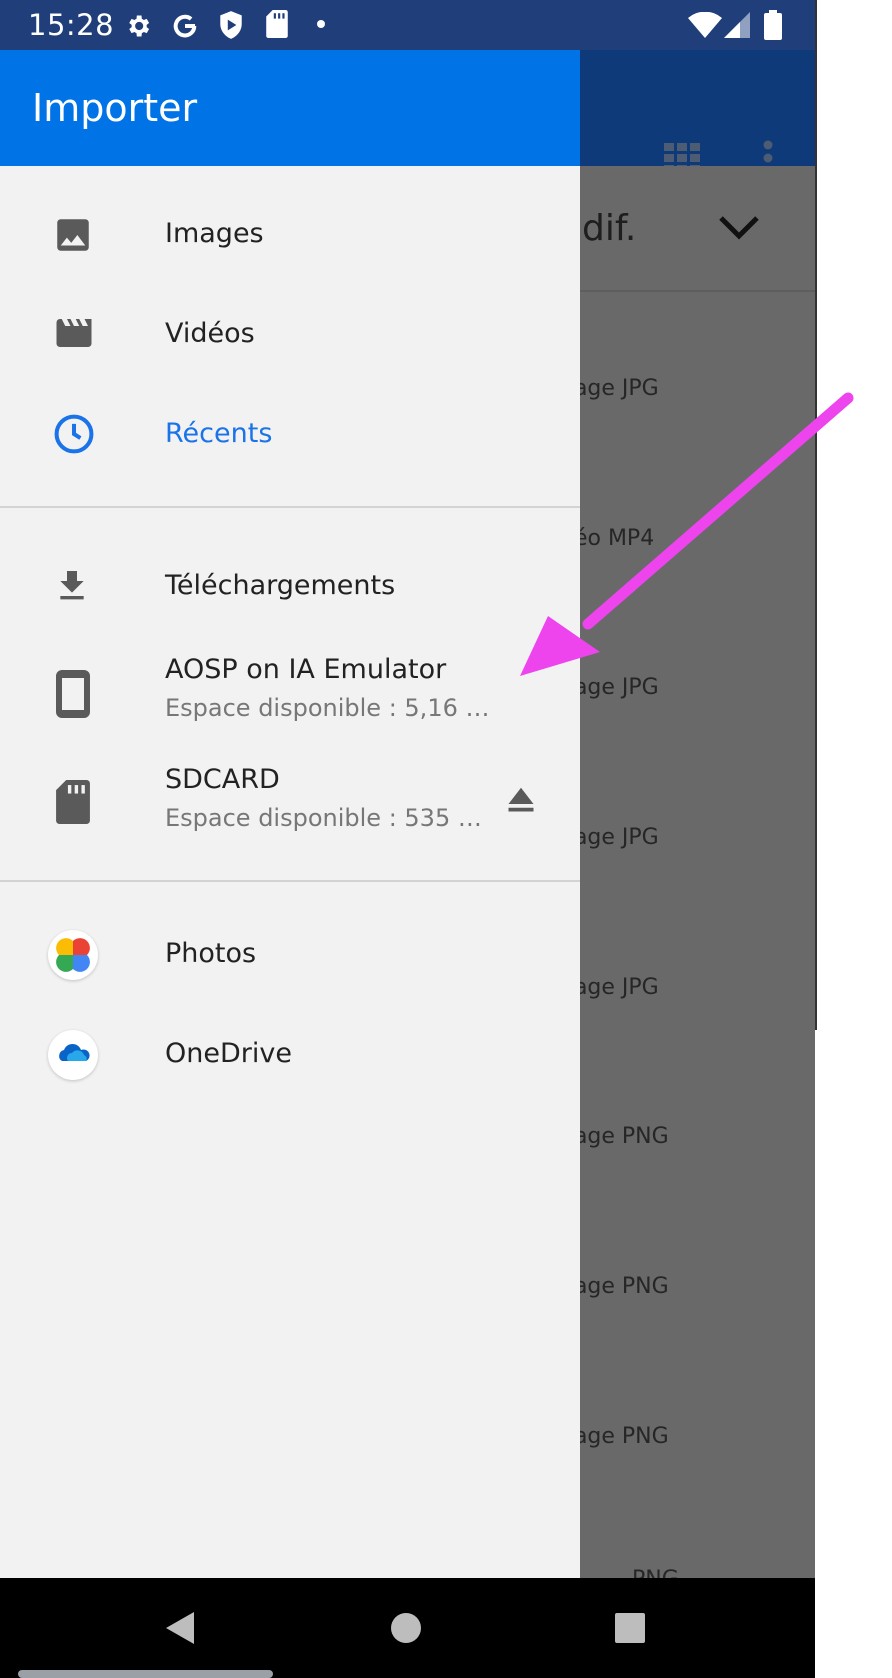 The image size is (892, 1678). What do you see at coordinates (73, 694) in the screenshot?
I see `phone-icon` at bounding box center [73, 694].